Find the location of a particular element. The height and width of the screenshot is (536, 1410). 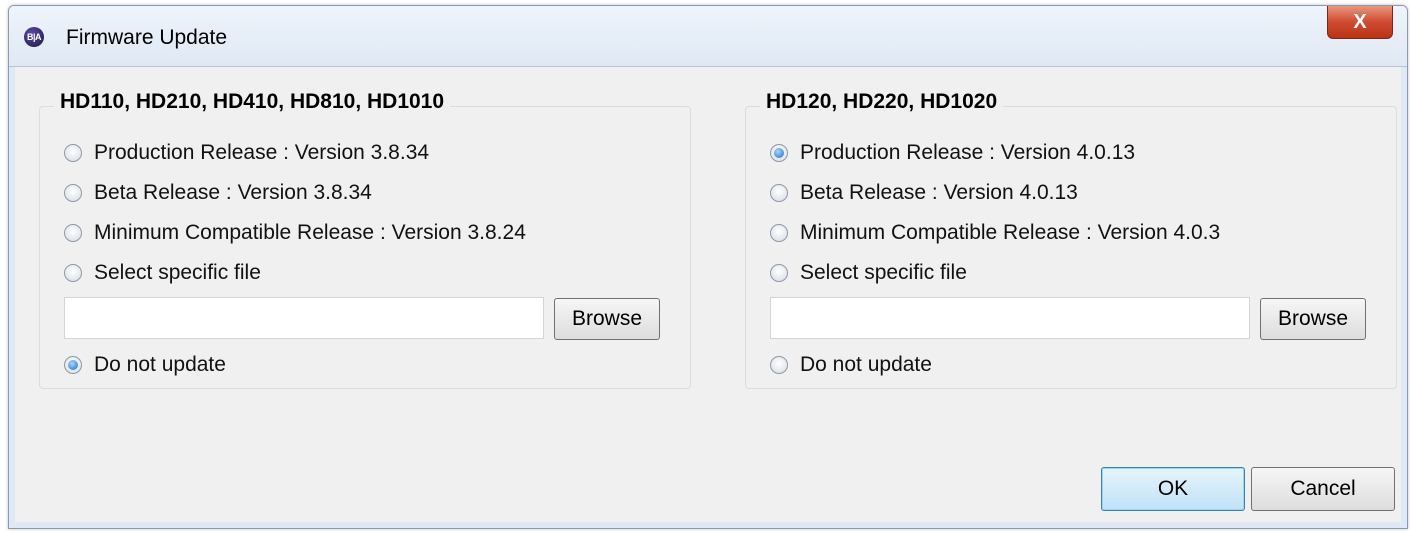

group-title: HD110, HD210, HD410, HD810, HD1010 is located at coordinates (252, 102).